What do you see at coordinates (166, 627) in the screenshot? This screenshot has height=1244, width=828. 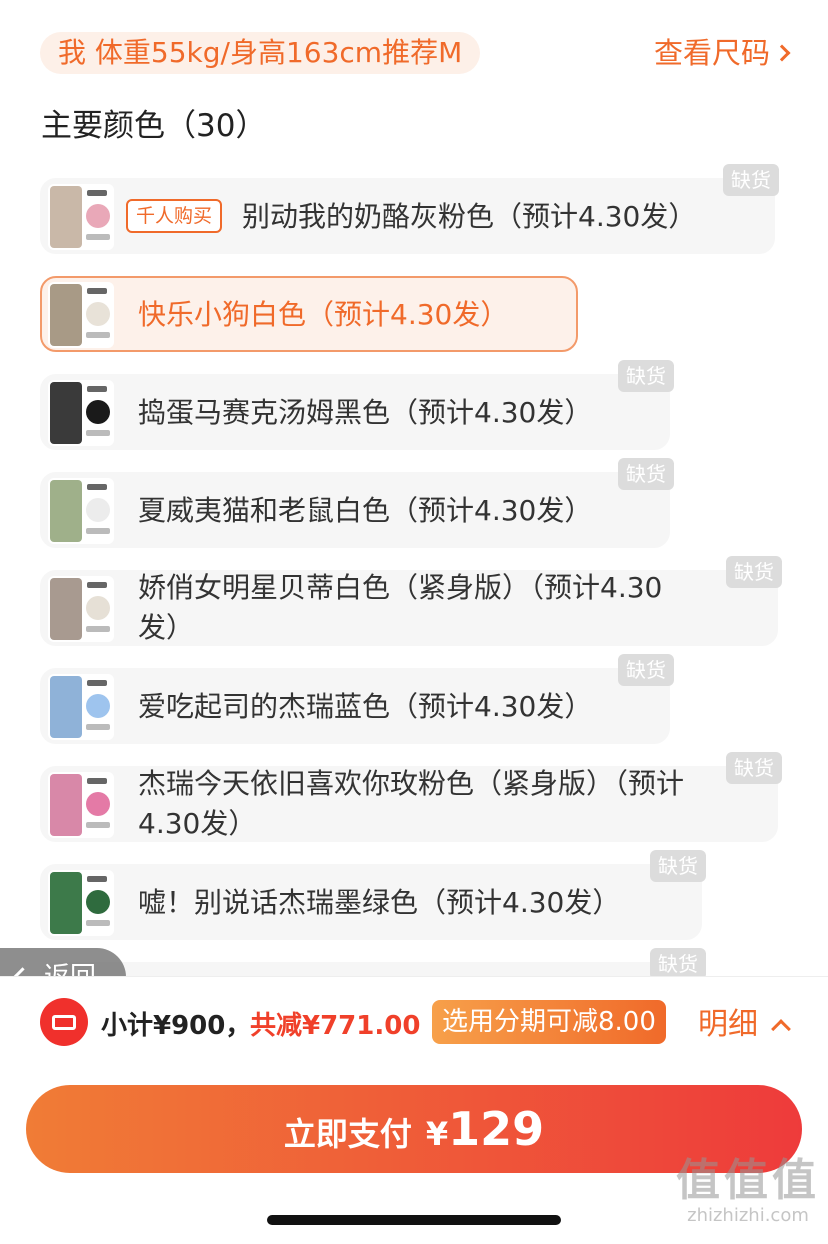 I see `option-label-cont: 发）` at bounding box center [166, 627].